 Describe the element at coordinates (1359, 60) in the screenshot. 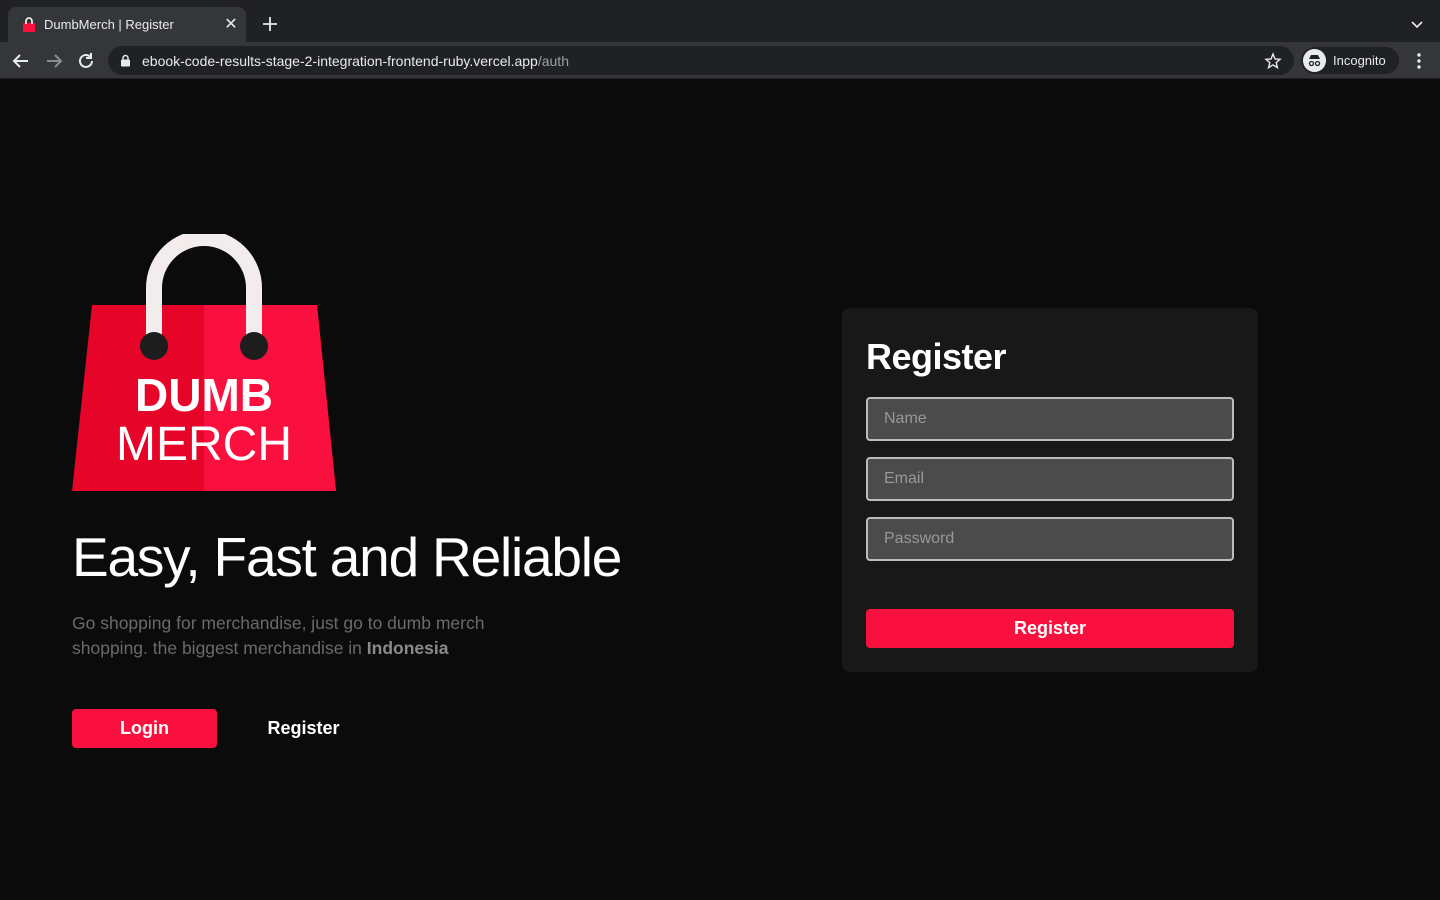

I see `incognito-label: Incognito` at that location.